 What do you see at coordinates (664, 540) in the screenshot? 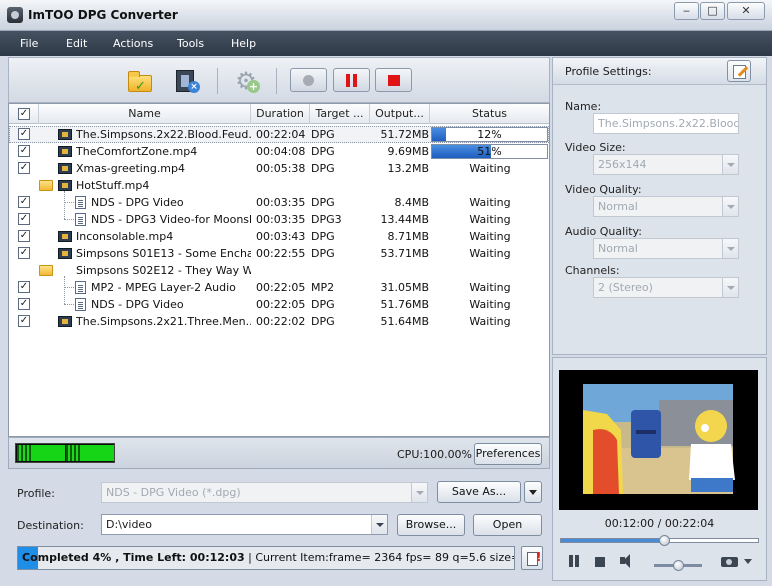
I see `seek-knob` at bounding box center [664, 540].